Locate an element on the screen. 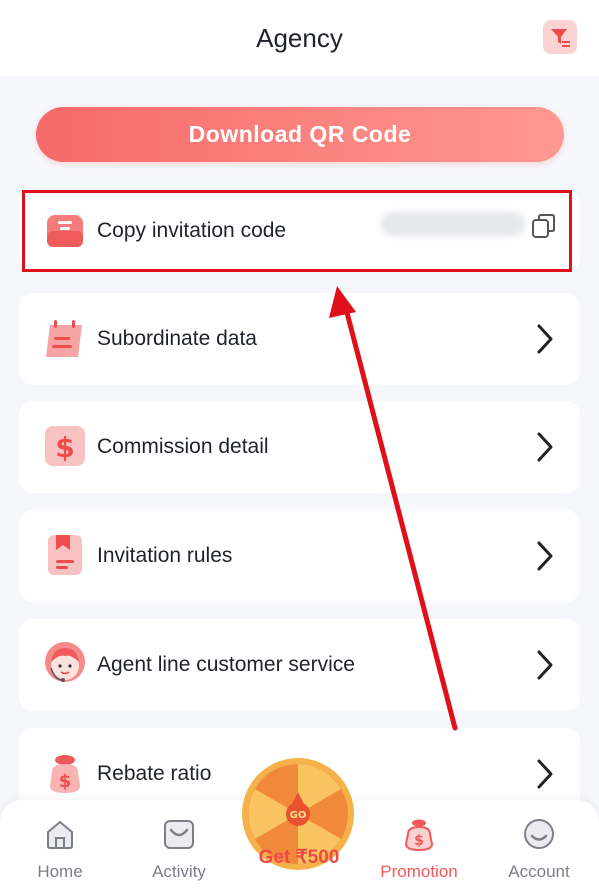 The width and height of the screenshot is (599, 889). account-icon is located at coordinates (539, 834).